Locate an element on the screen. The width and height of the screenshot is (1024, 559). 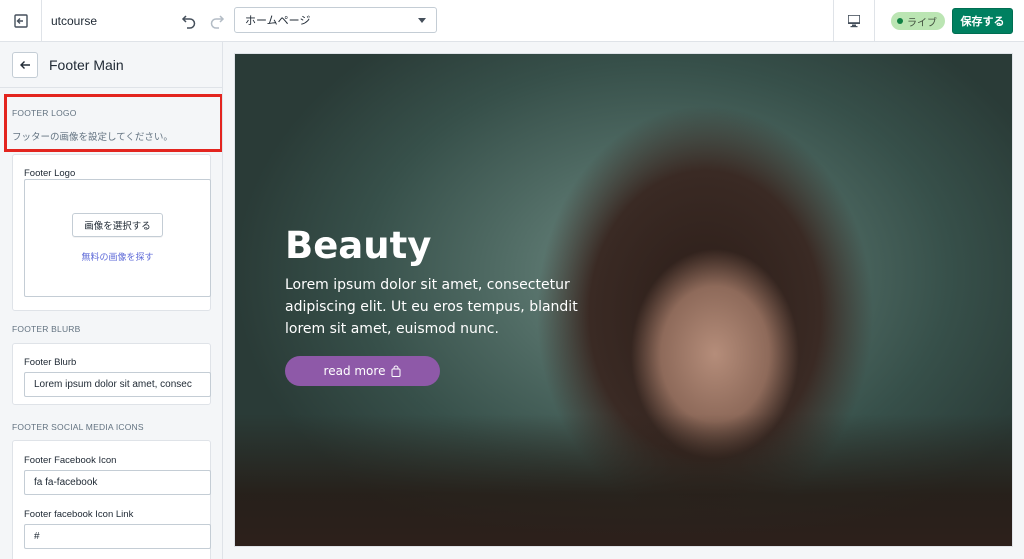
live-label: ライブ is located at coordinates (922, 23).